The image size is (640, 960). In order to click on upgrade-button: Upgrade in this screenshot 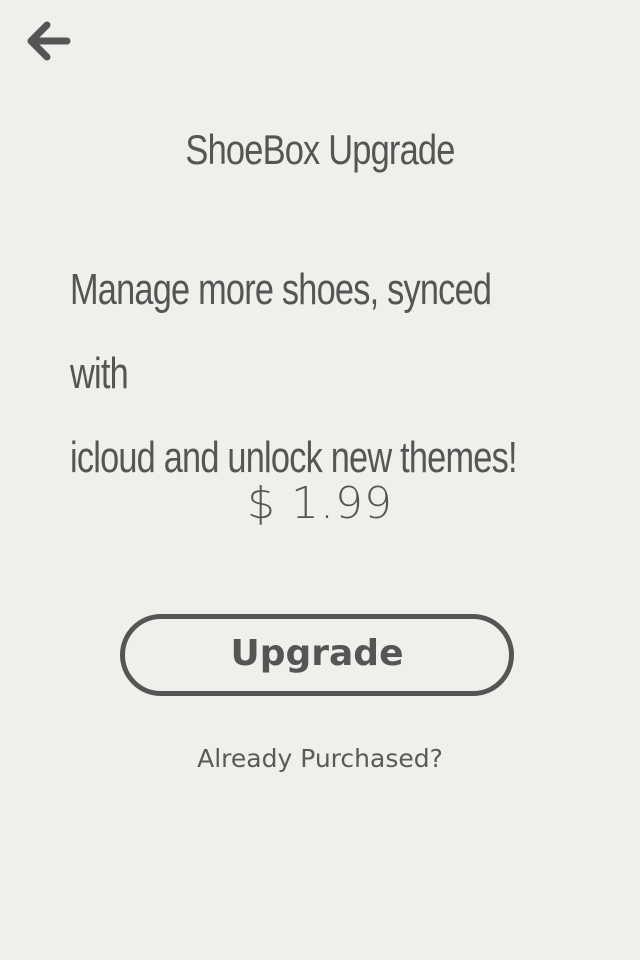, I will do `click(317, 655)`.